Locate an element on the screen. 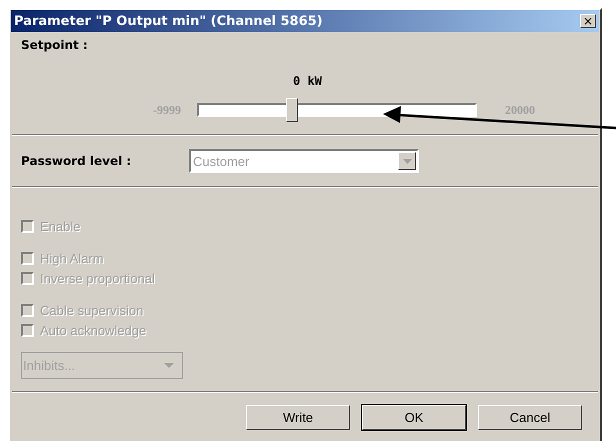 This screenshot has height=441, width=616. setpoint-value: 0 kW is located at coordinates (308, 81).